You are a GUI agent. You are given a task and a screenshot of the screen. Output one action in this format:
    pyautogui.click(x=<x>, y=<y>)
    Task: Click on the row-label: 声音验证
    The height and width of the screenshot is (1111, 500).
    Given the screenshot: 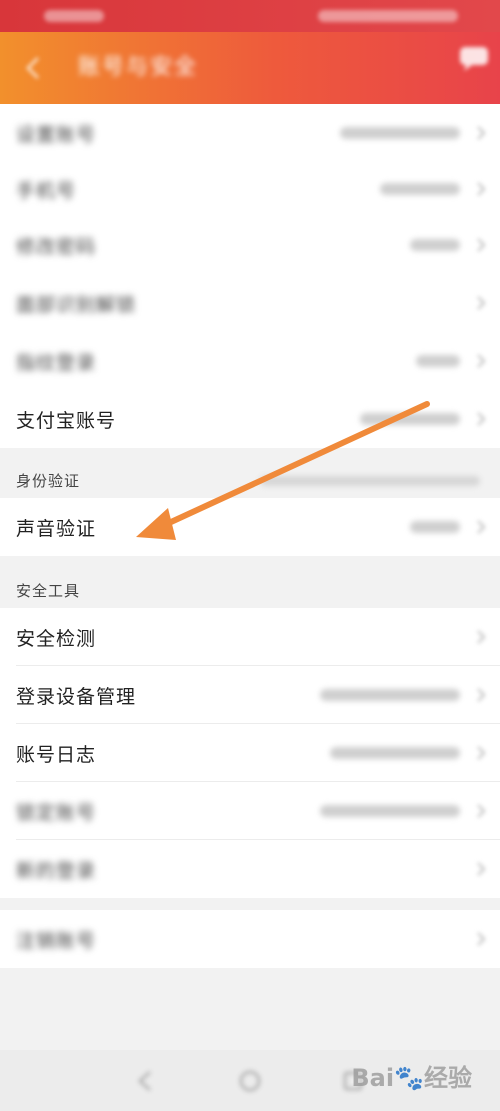 What is the action you would take?
    pyautogui.click(x=56, y=528)
    